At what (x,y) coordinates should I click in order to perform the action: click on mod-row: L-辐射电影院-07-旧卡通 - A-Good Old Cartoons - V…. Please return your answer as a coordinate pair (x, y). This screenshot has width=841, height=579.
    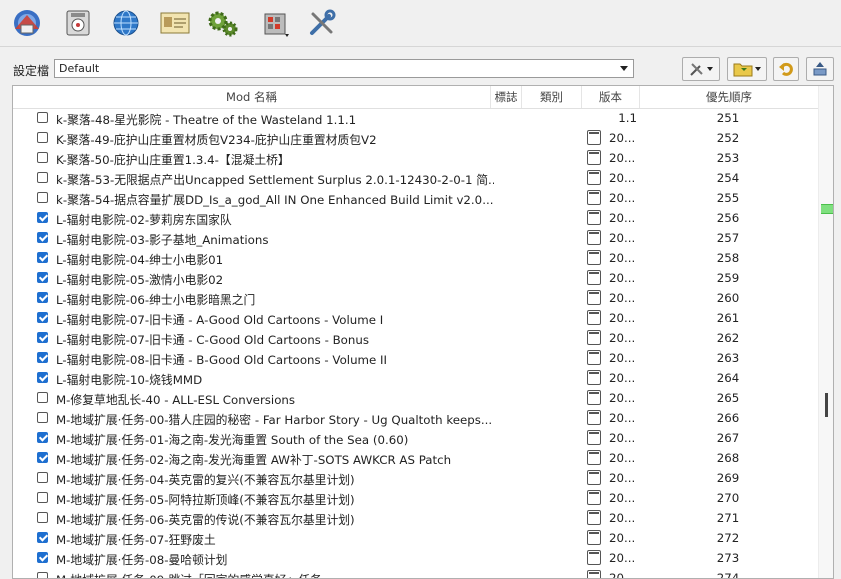
    Looking at the image, I should click on (415, 318).